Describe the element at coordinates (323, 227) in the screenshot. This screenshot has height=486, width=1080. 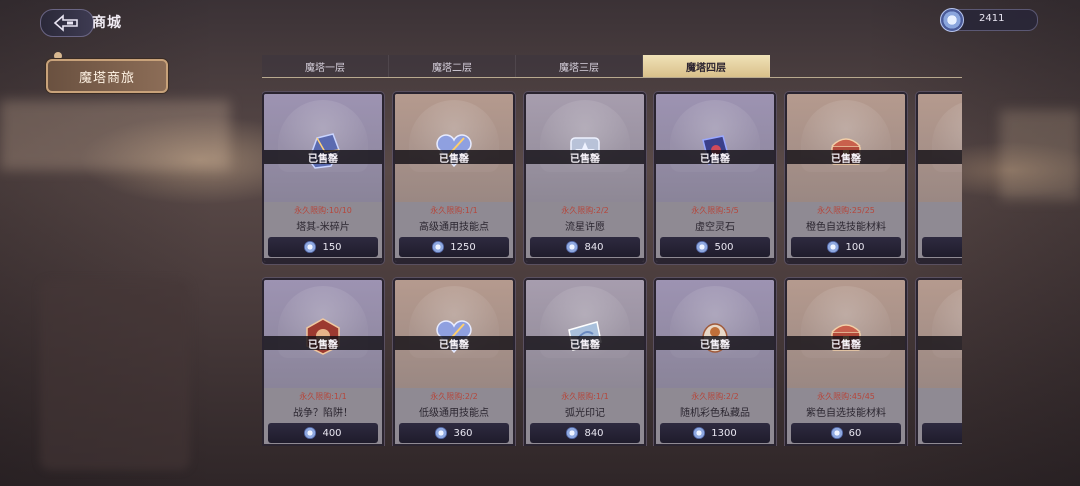
I see `item-name: 塔其-米碎片` at that location.